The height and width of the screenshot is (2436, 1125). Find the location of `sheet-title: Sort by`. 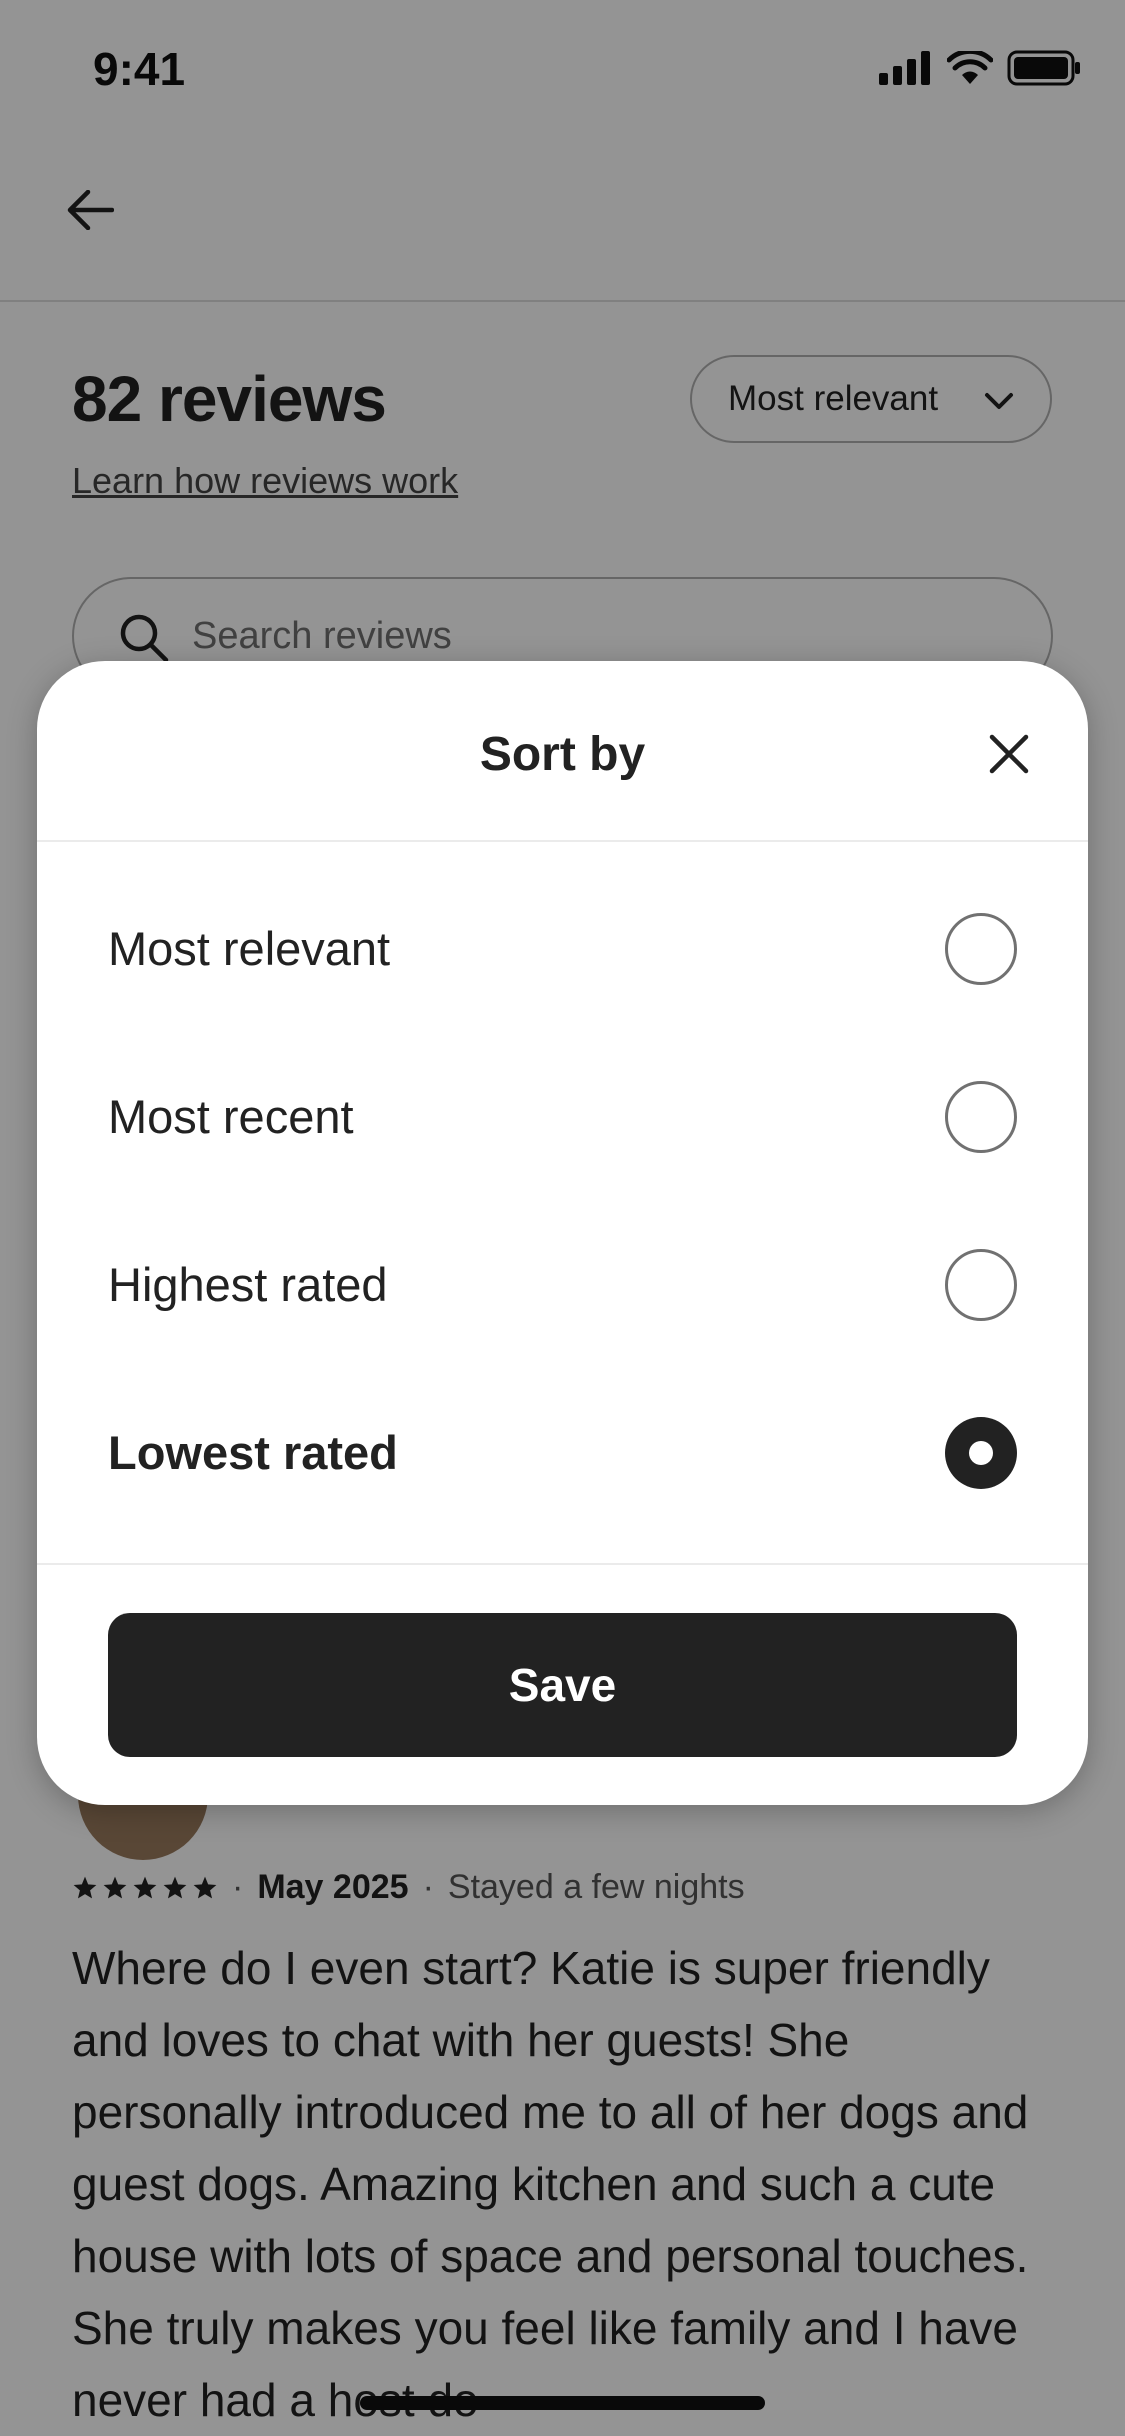

sheet-title: Sort by is located at coordinates (562, 754).